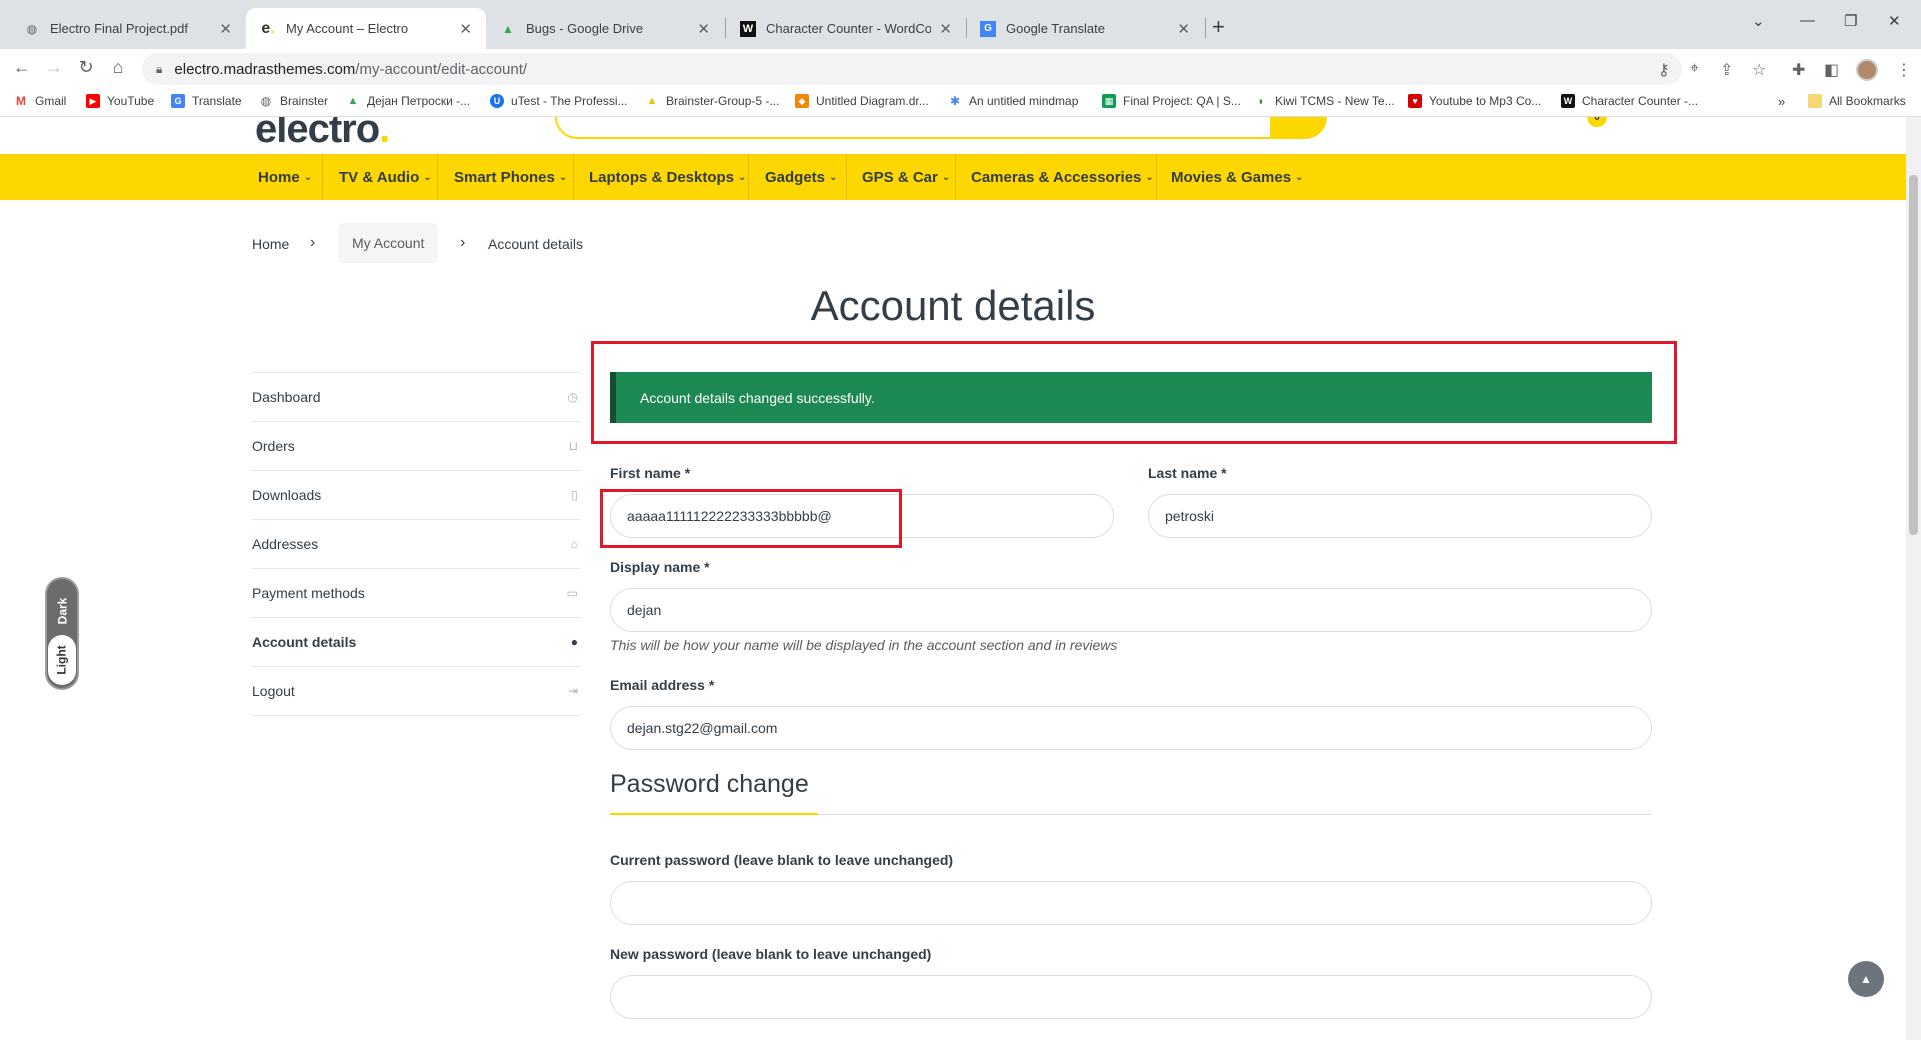 This screenshot has height=1040, width=1921. What do you see at coordinates (1759, 70) in the screenshot?
I see `star-icon: ☆` at bounding box center [1759, 70].